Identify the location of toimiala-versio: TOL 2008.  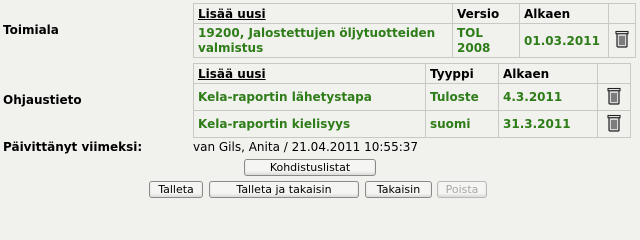
(486, 40).